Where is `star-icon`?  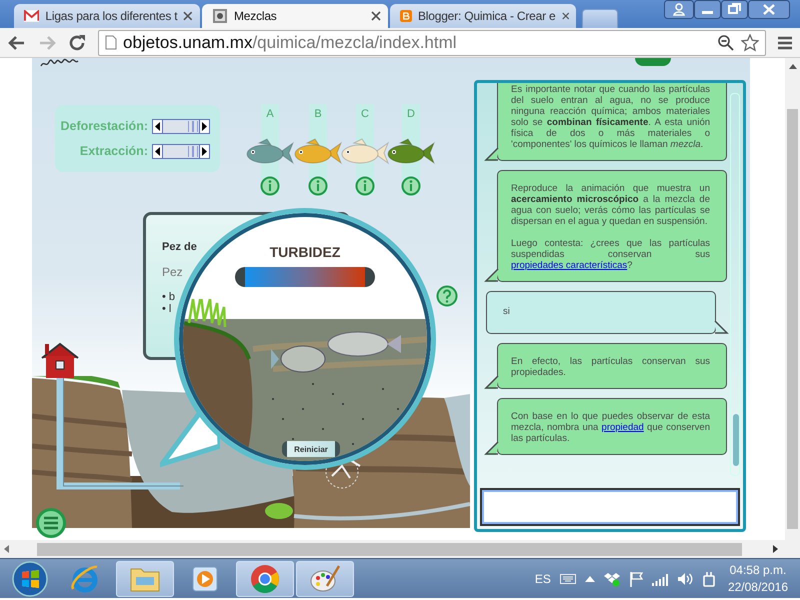
star-icon is located at coordinates (750, 43).